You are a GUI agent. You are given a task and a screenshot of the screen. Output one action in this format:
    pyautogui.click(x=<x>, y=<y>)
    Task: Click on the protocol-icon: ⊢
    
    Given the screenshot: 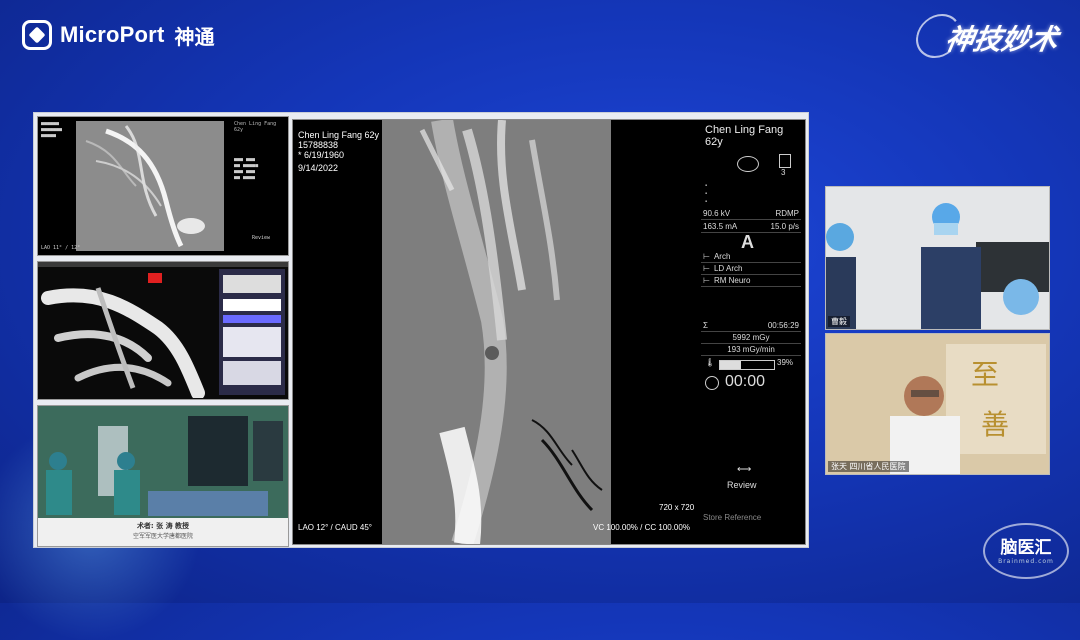 What is the action you would take?
    pyautogui.click(x=706, y=256)
    